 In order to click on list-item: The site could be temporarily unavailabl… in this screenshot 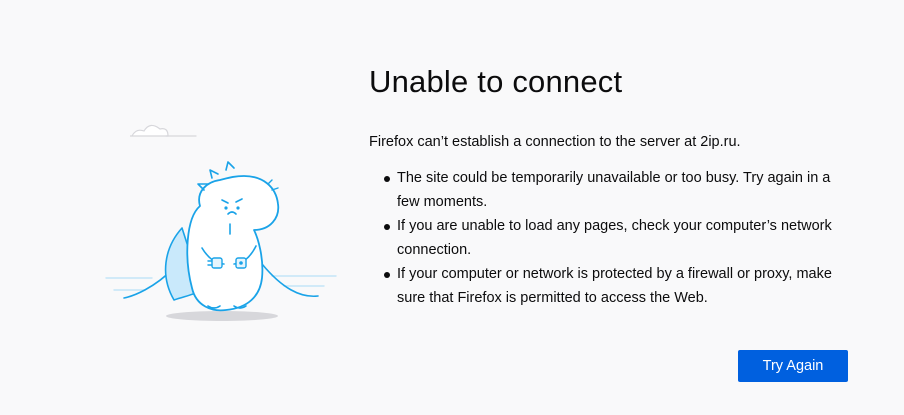, I will do `click(619, 190)`.